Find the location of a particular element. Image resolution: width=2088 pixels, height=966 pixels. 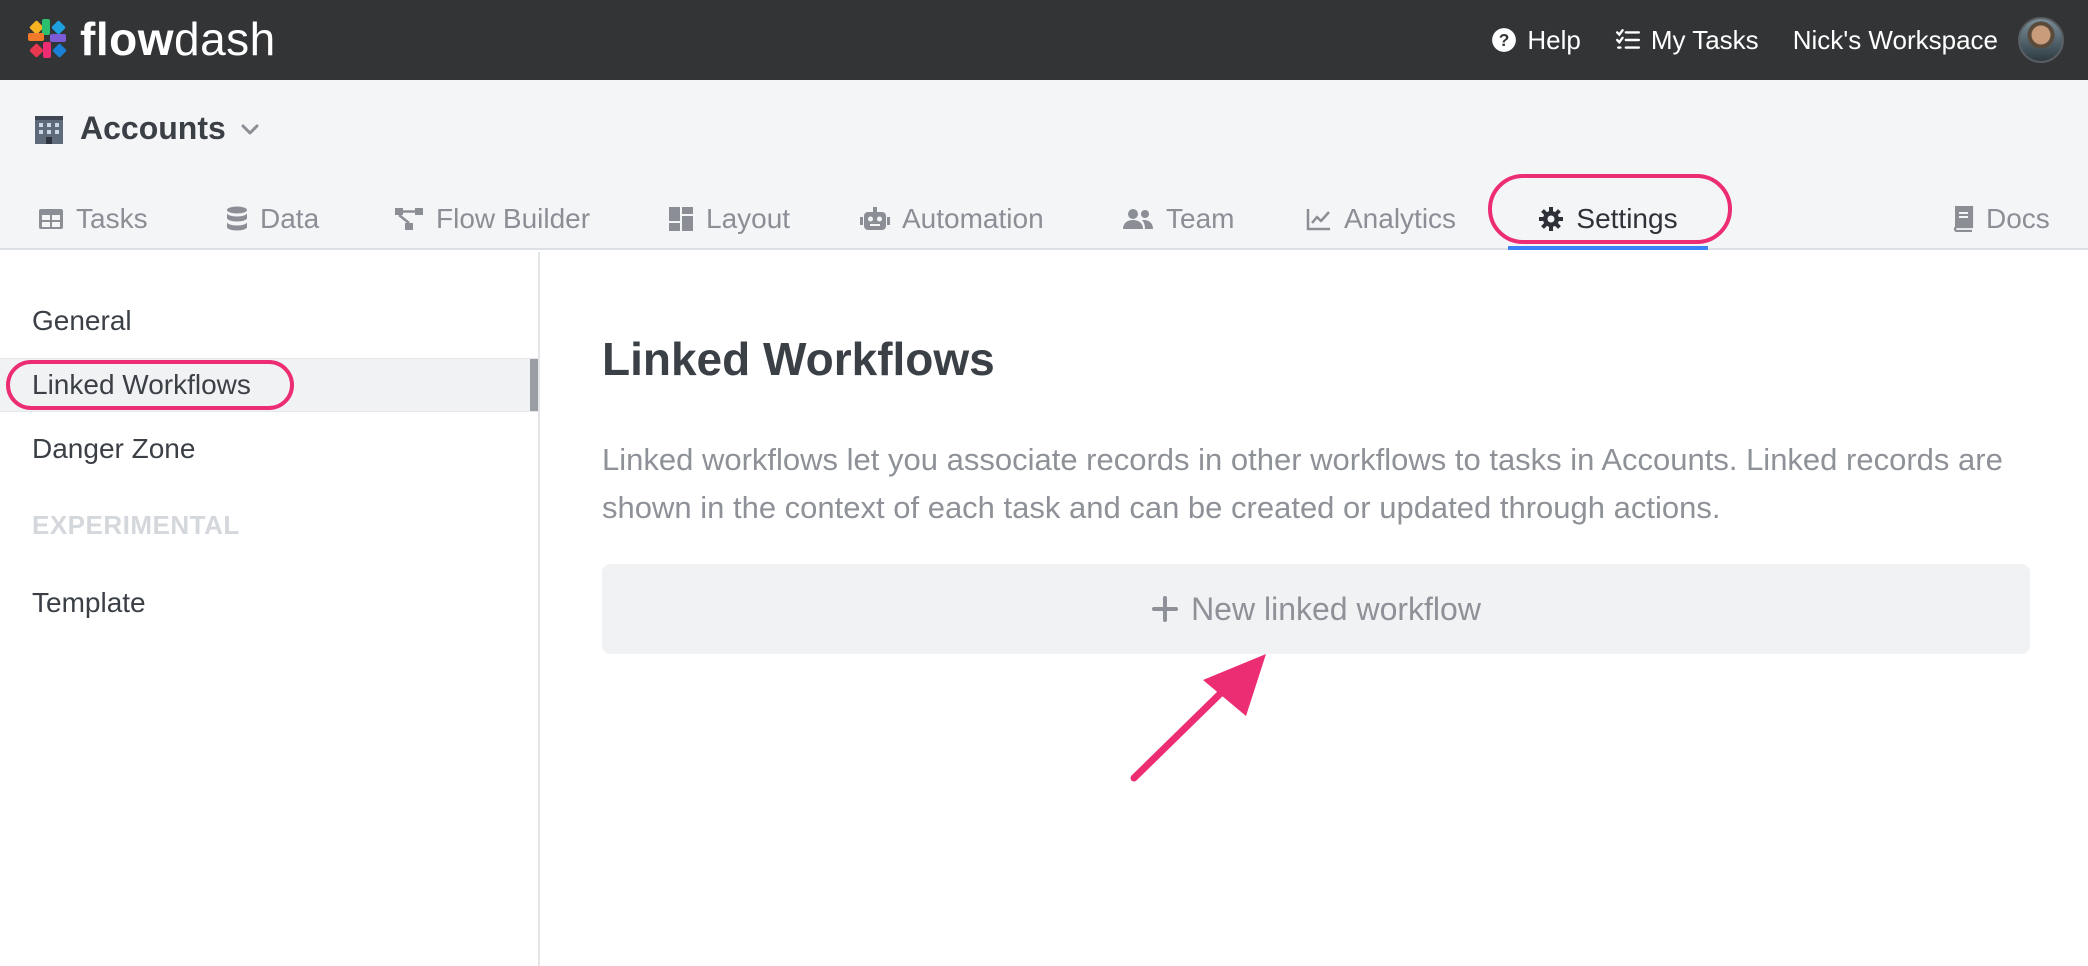

brand-name: flowdash is located at coordinates (178, 39).